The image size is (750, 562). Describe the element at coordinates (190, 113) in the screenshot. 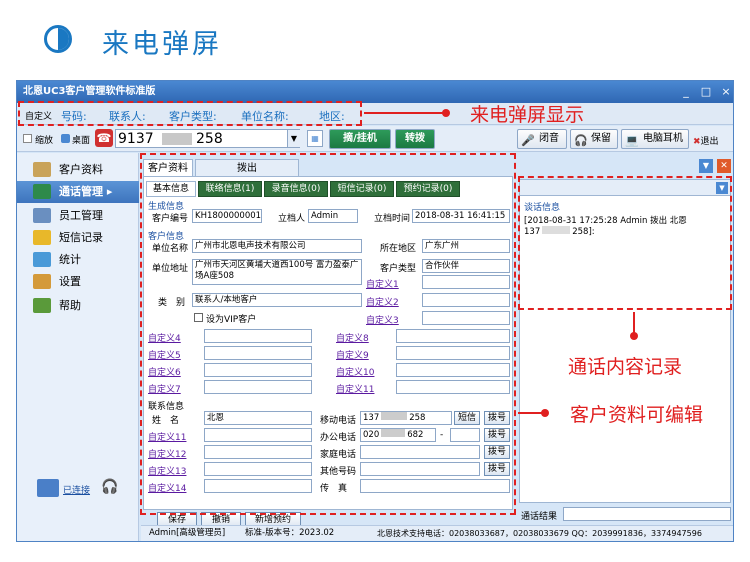

I see `callout-popup-box` at that location.